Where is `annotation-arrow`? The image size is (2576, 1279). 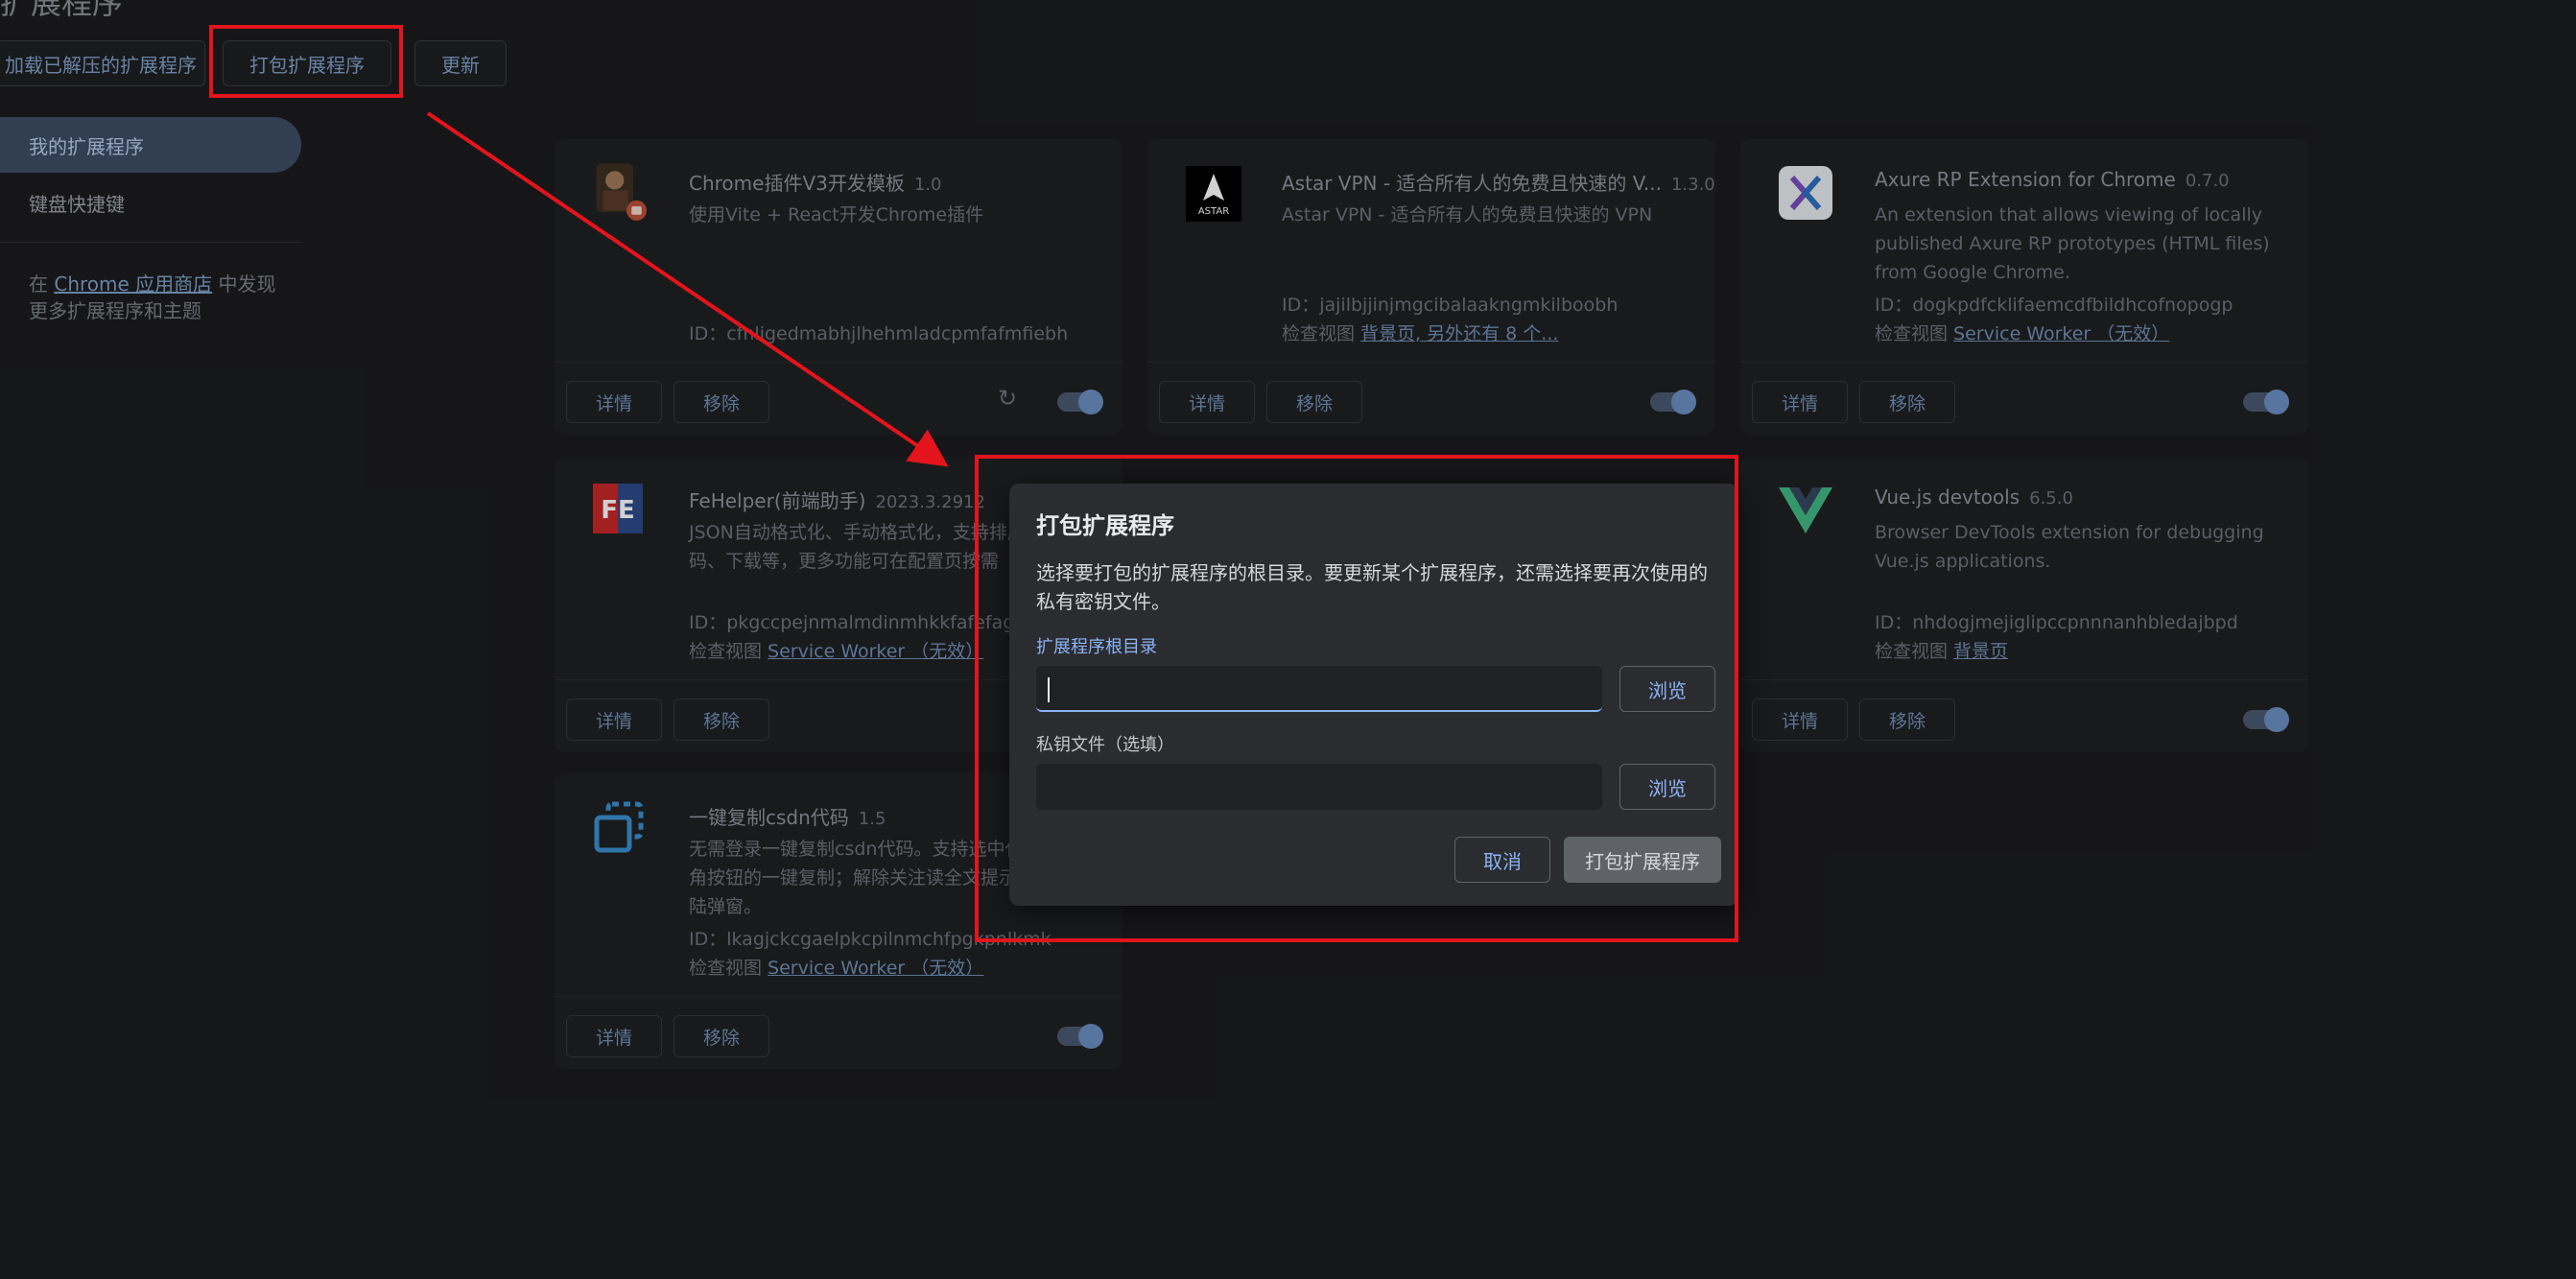 annotation-arrow is located at coordinates (687, 289).